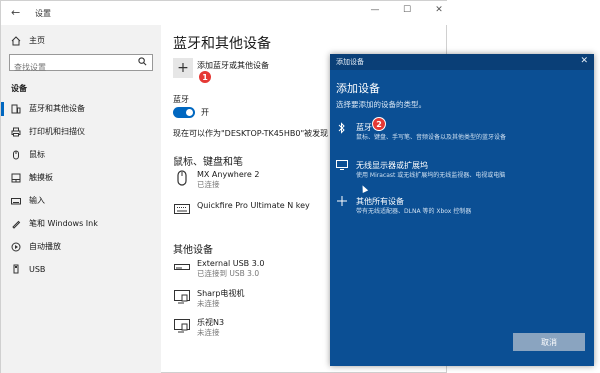 The height and width of the screenshot is (373, 600). I want to click on device-name: MX Anywhere 2, so click(228, 174).